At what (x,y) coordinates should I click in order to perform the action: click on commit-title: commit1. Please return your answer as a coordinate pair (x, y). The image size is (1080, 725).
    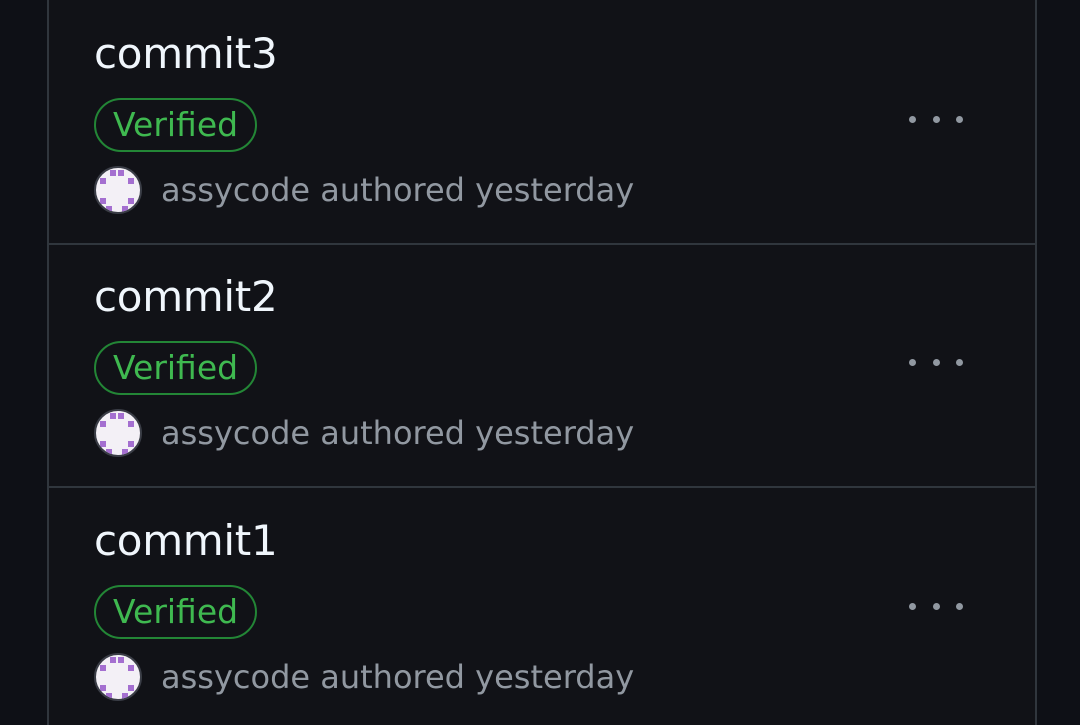
    Looking at the image, I should click on (186, 541).